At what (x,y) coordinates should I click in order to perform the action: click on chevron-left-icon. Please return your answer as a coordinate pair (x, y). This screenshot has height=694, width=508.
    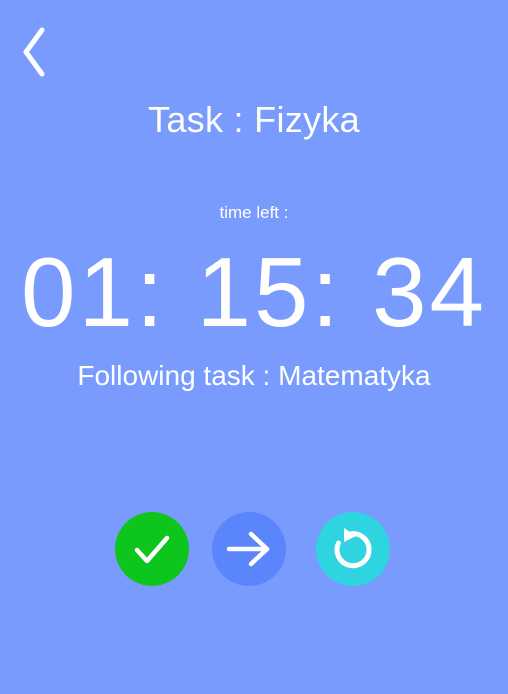
    Looking at the image, I should click on (34, 52).